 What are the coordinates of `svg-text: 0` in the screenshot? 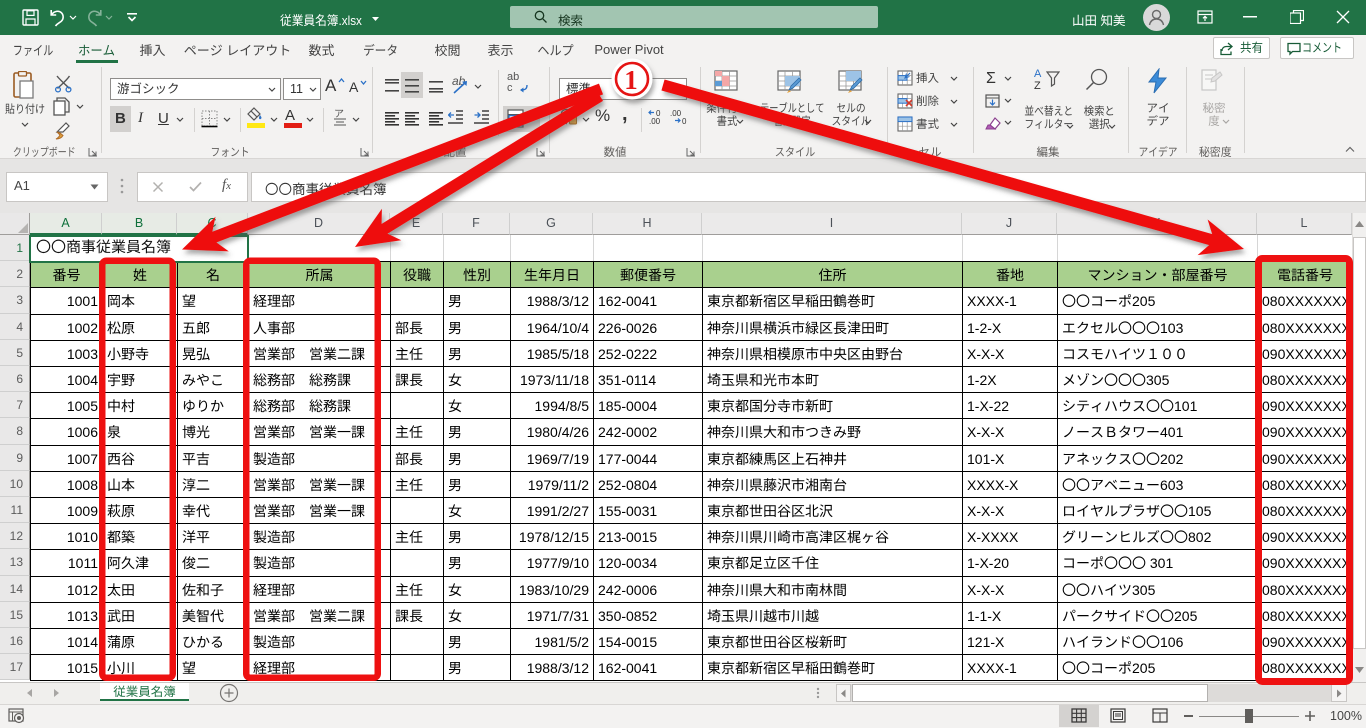 It's located at (684, 121).